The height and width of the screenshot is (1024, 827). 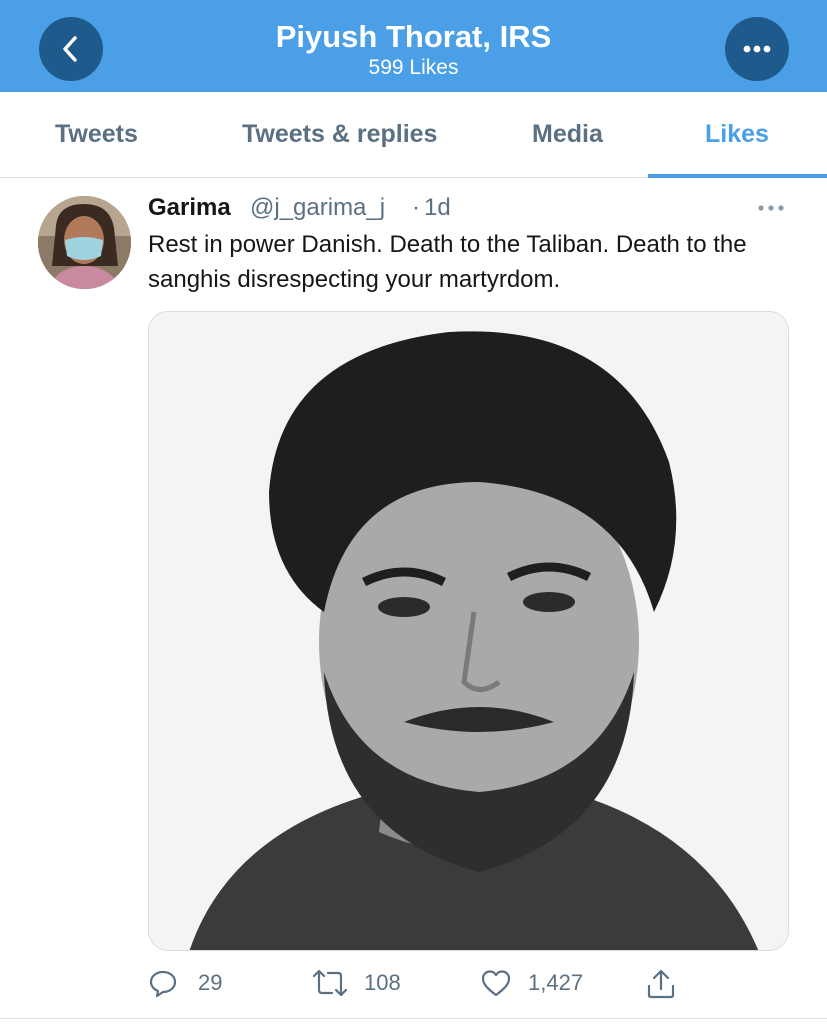 I want to click on tweet-timestamp: 1d, so click(x=437, y=208).